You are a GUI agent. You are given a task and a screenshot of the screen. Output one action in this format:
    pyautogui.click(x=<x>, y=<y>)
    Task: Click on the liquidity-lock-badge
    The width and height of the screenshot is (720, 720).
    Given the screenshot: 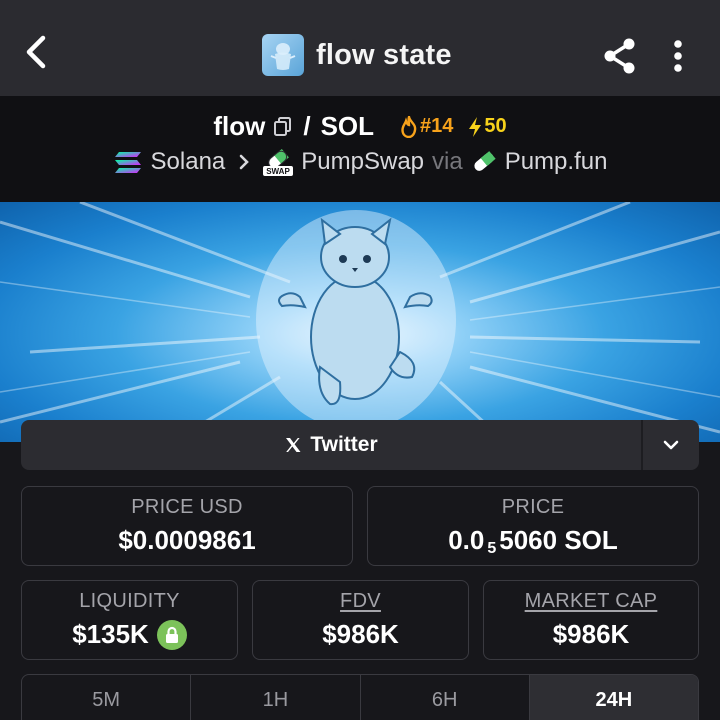 What is the action you would take?
    pyautogui.click(x=171, y=634)
    